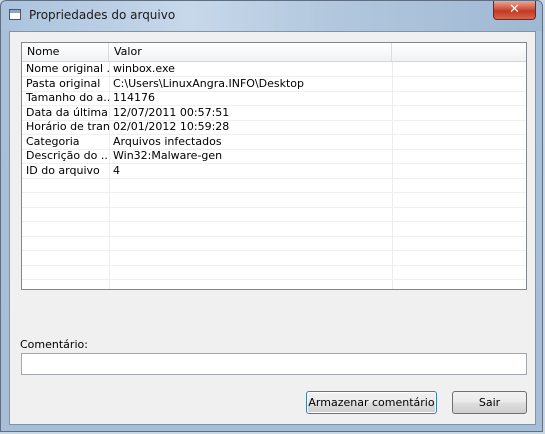 The height and width of the screenshot is (434, 545). Describe the element at coordinates (274, 127) in the screenshot. I see `table-row: Horário de tran... 02/01/2012 10:59:28` at that location.